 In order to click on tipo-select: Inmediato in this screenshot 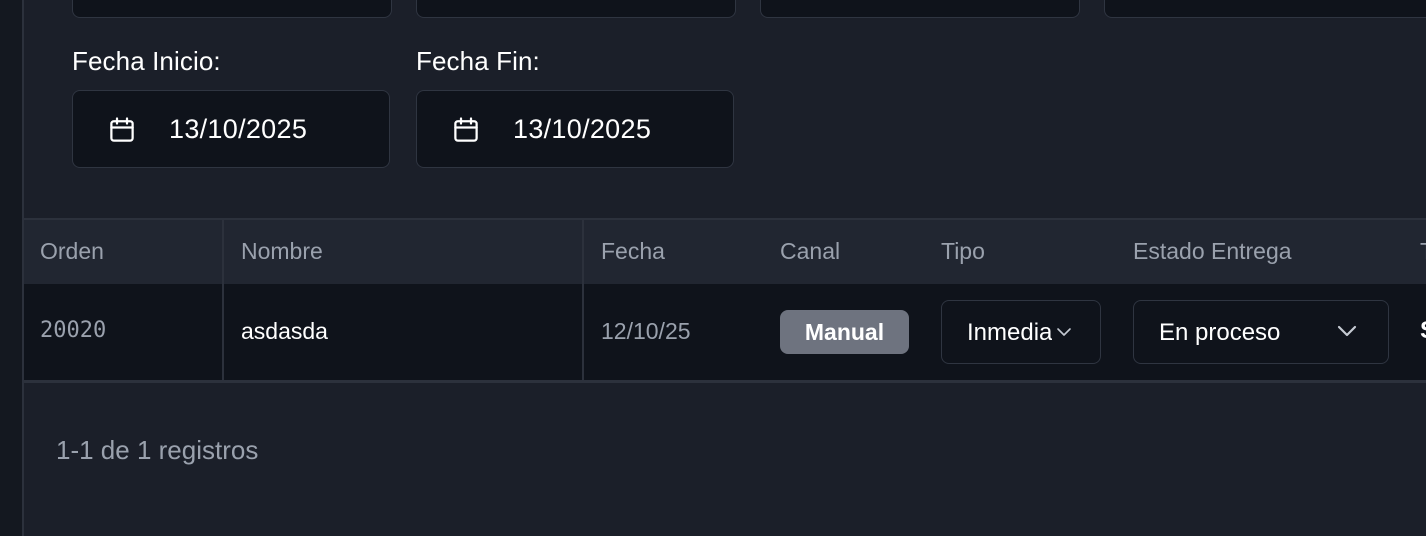, I will do `click(1021, 332)`.